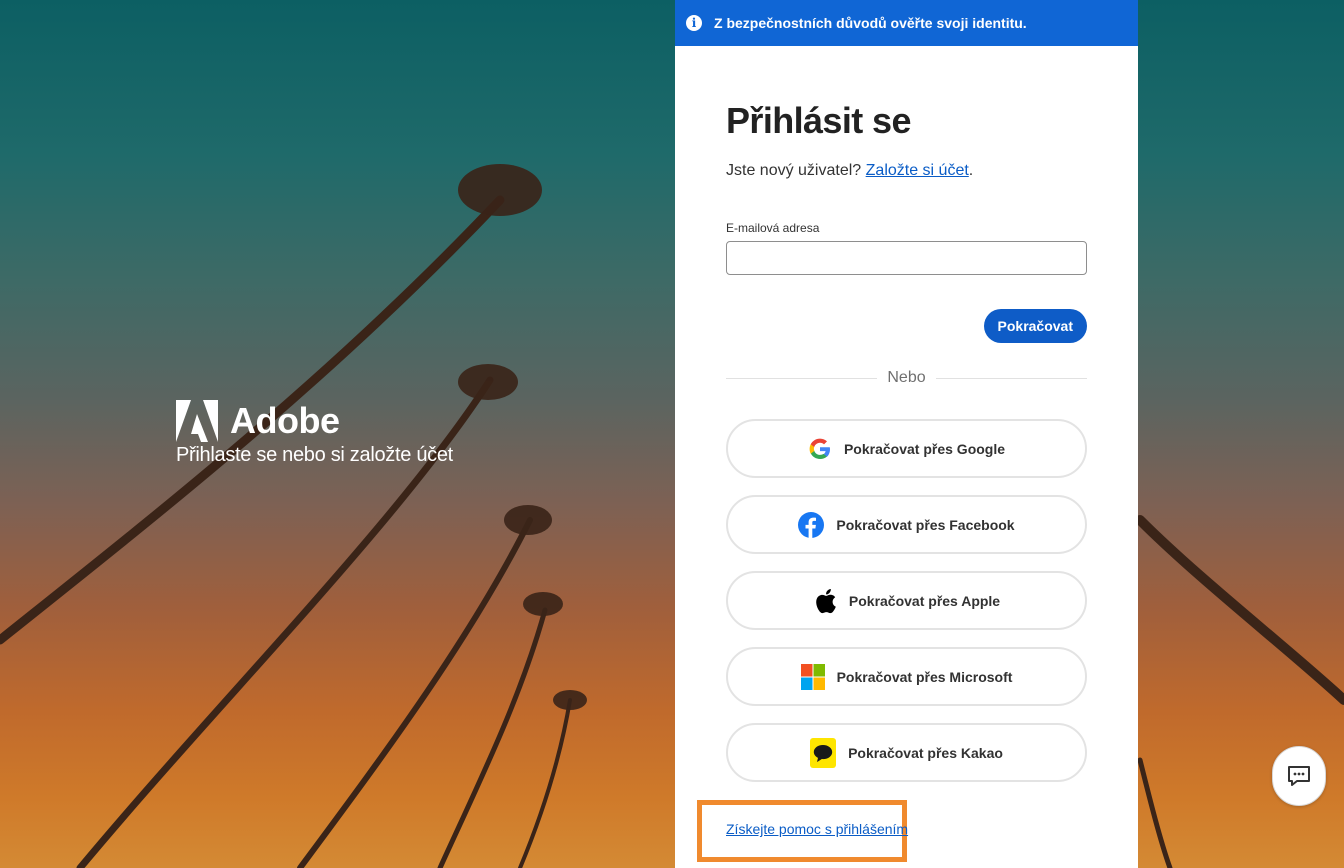  I want to click on info-icon: i, so click(694, 23).